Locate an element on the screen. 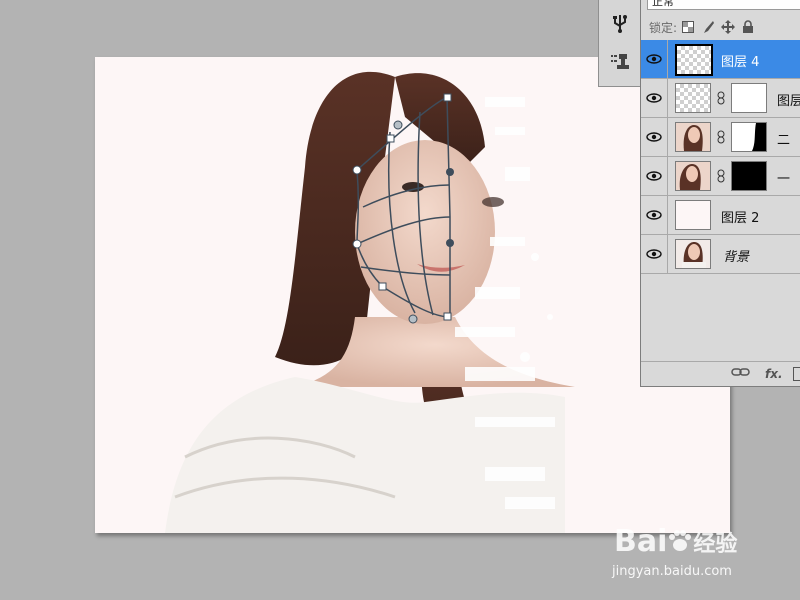 Image resolution: width=800 pixels, height=600 pixels. lock-all-icon is located at coordinates (748, 27).